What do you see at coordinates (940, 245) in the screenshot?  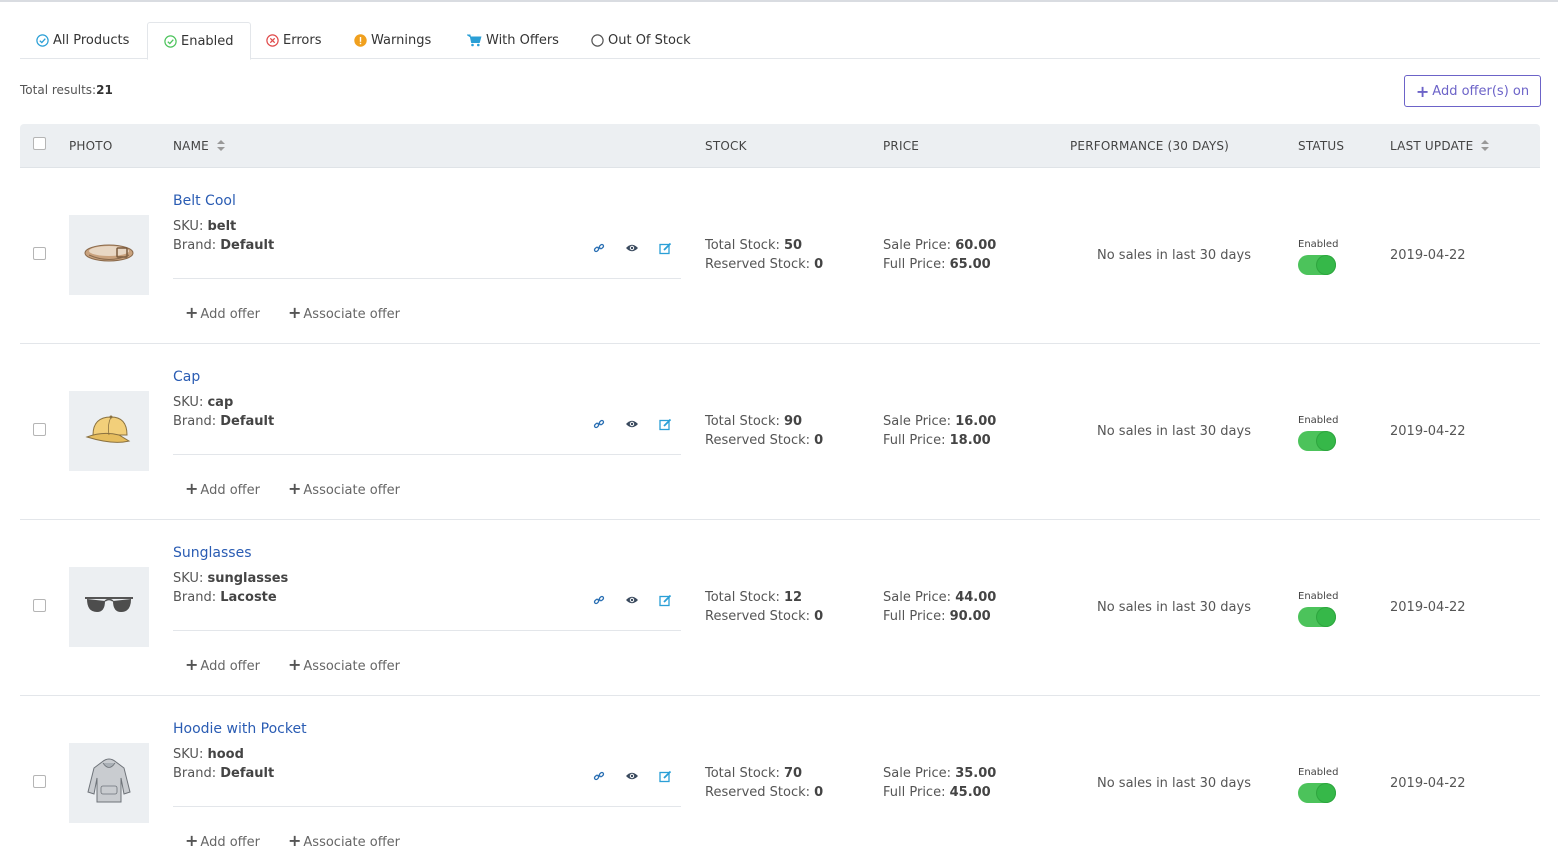 I see `sale-price: Sale Price: 60.00` at bounding box center [940, 245].